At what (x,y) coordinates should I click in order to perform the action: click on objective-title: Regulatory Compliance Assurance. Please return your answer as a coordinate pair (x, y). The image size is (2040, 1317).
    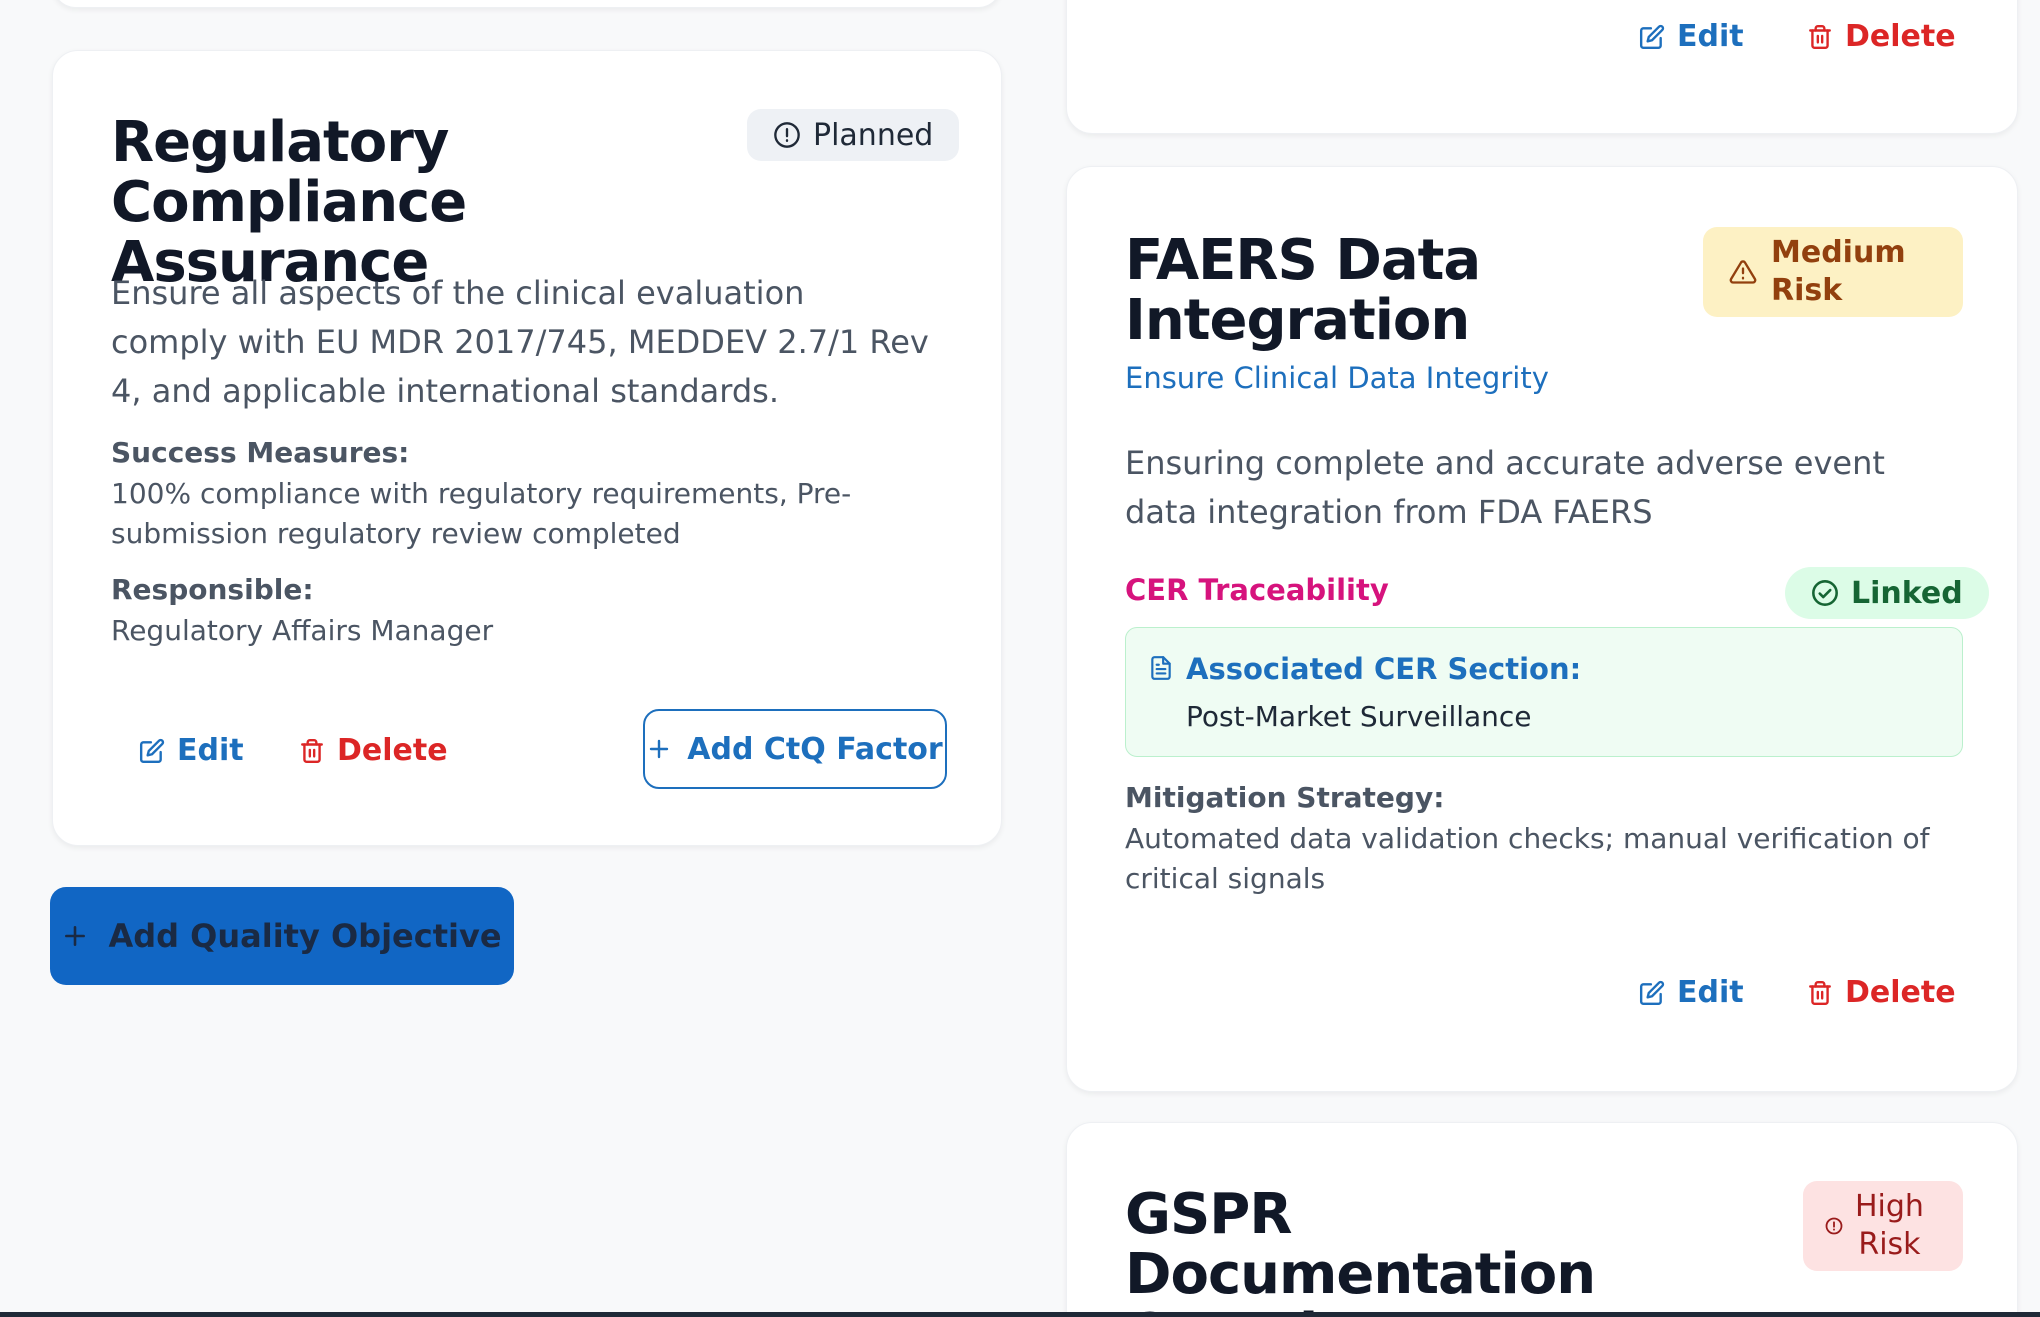
    Looking at the image, I should click on (289, 202).